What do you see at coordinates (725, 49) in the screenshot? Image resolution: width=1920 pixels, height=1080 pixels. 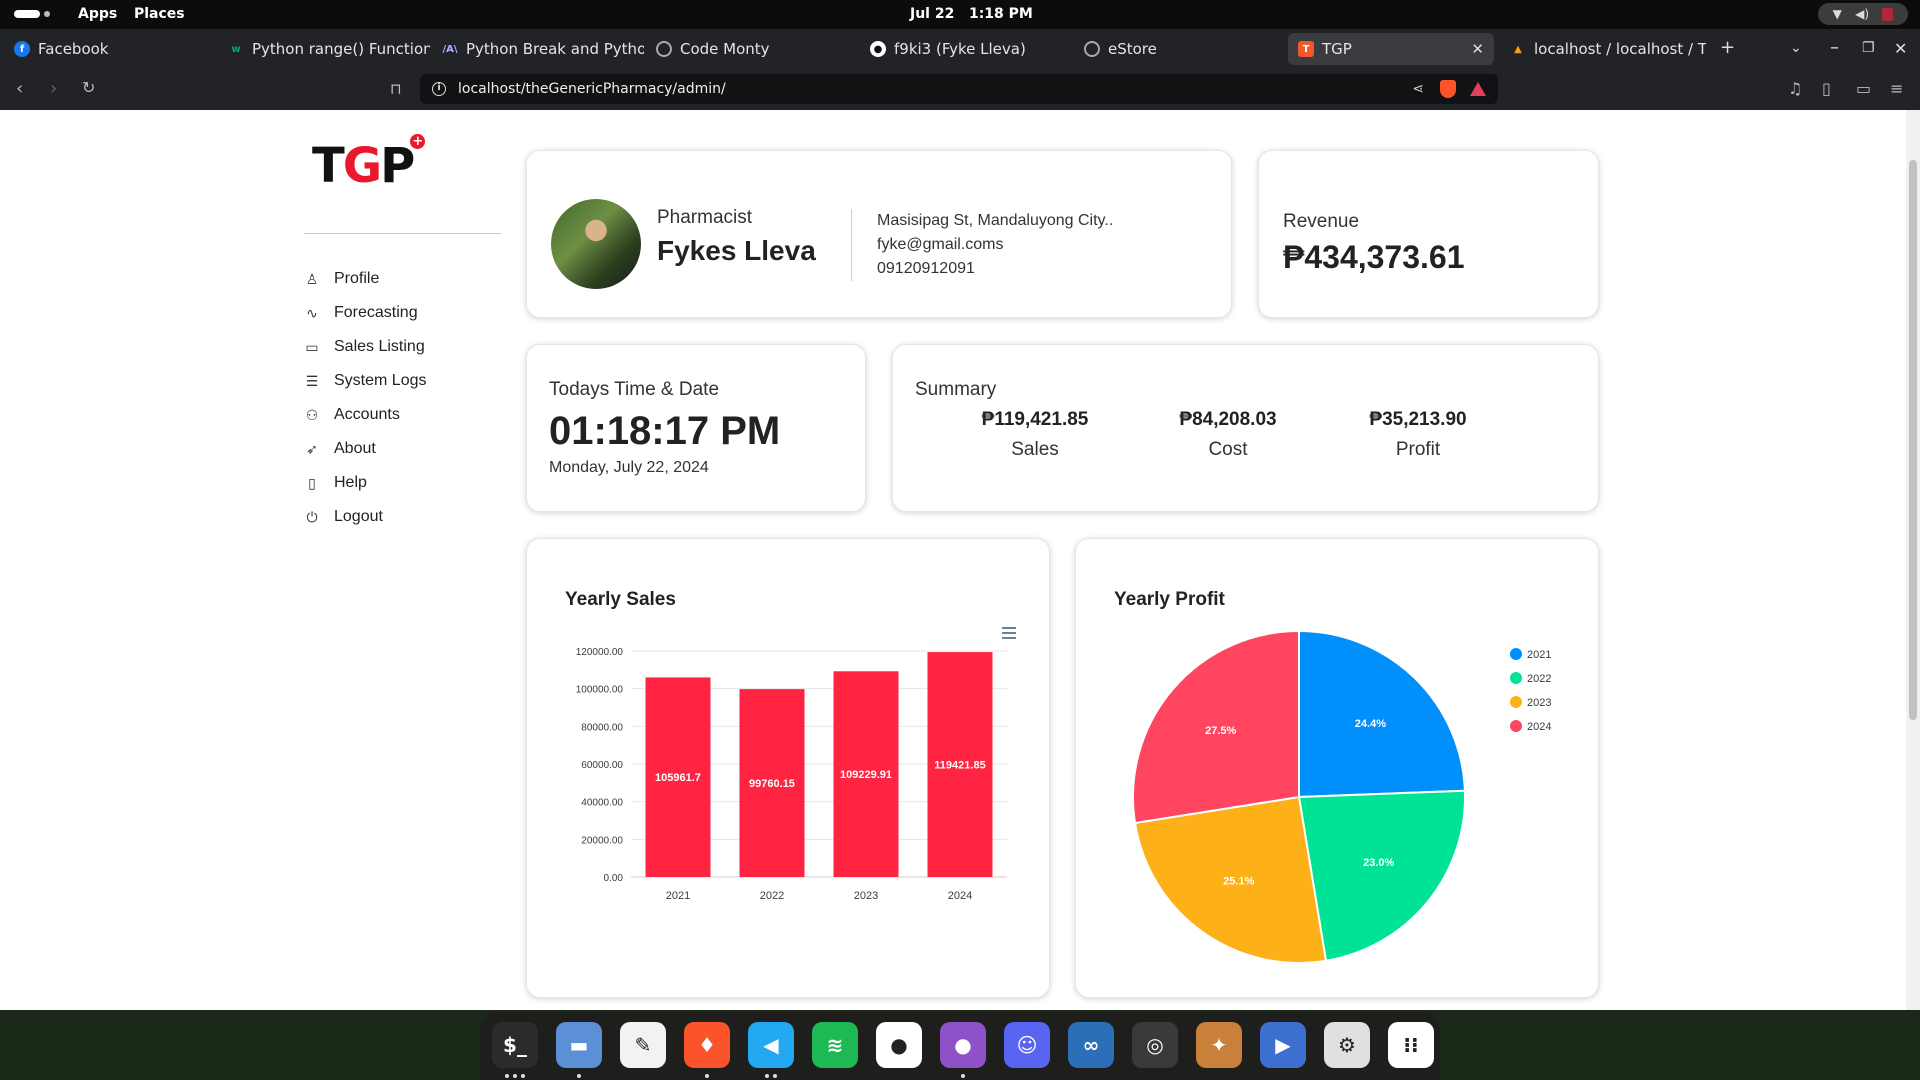 I see `tab-label: Code Monty` at bounding box center [725, 49].